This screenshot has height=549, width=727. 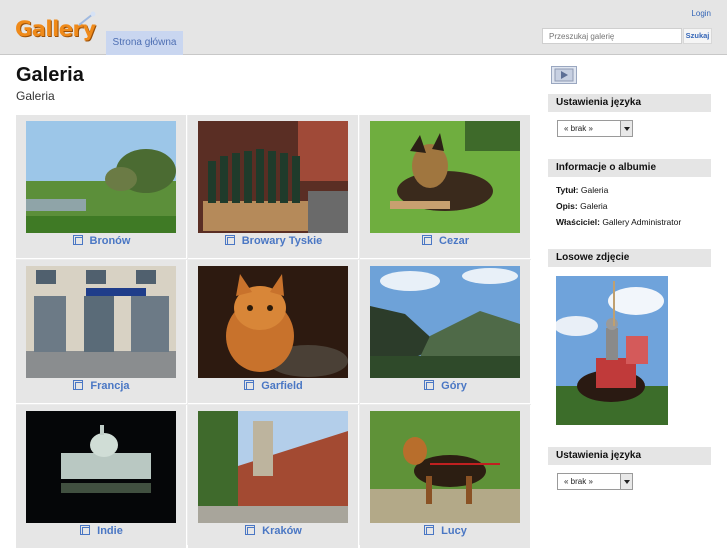 I want to click on random-photo, so click(x=612, y=350).